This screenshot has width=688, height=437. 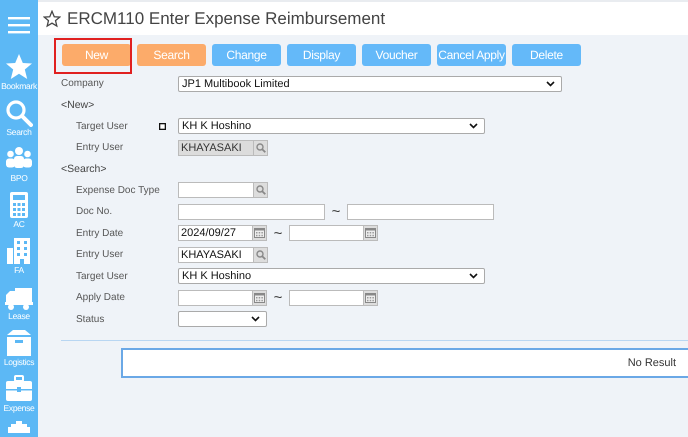 What do you see at coordinates (19, 67) in the screenshot?
I see `star-icon` at bounding box center [19, 67].